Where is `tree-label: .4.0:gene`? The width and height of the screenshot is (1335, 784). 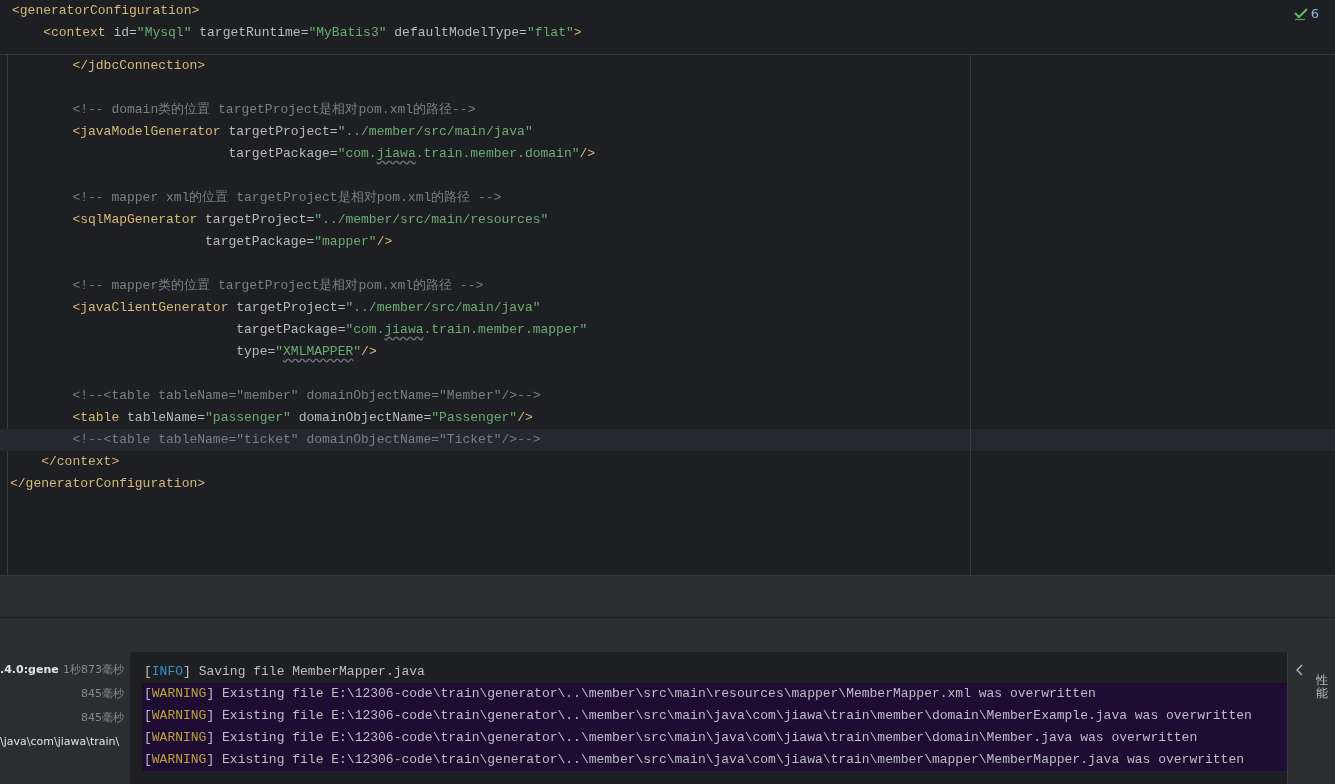 tree-label: .4.0:gene is located at coordinates (29, 670).